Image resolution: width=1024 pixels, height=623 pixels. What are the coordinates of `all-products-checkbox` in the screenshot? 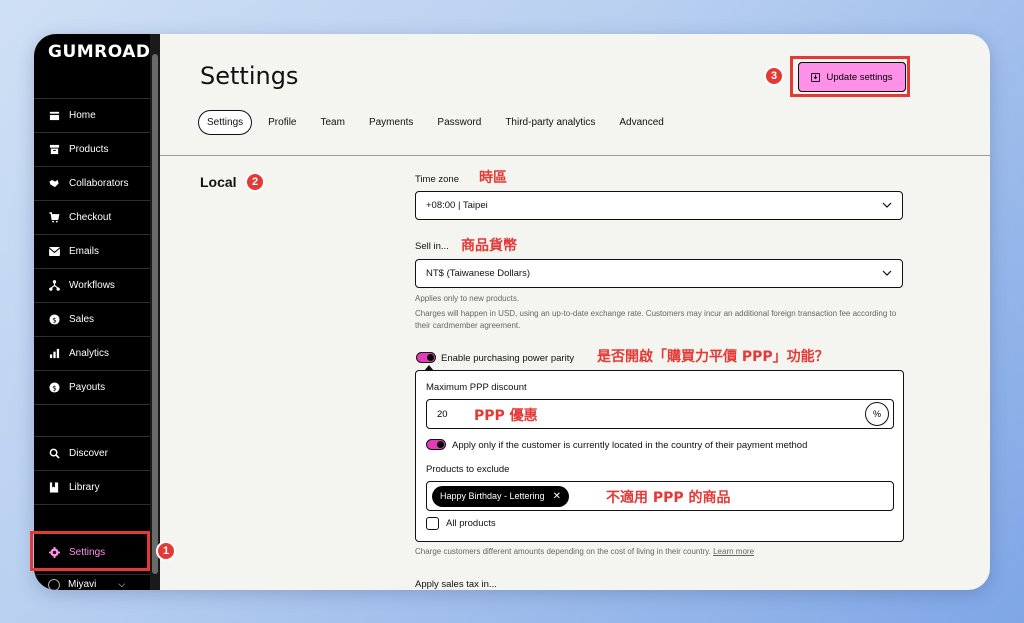 It's located at (432, 523).